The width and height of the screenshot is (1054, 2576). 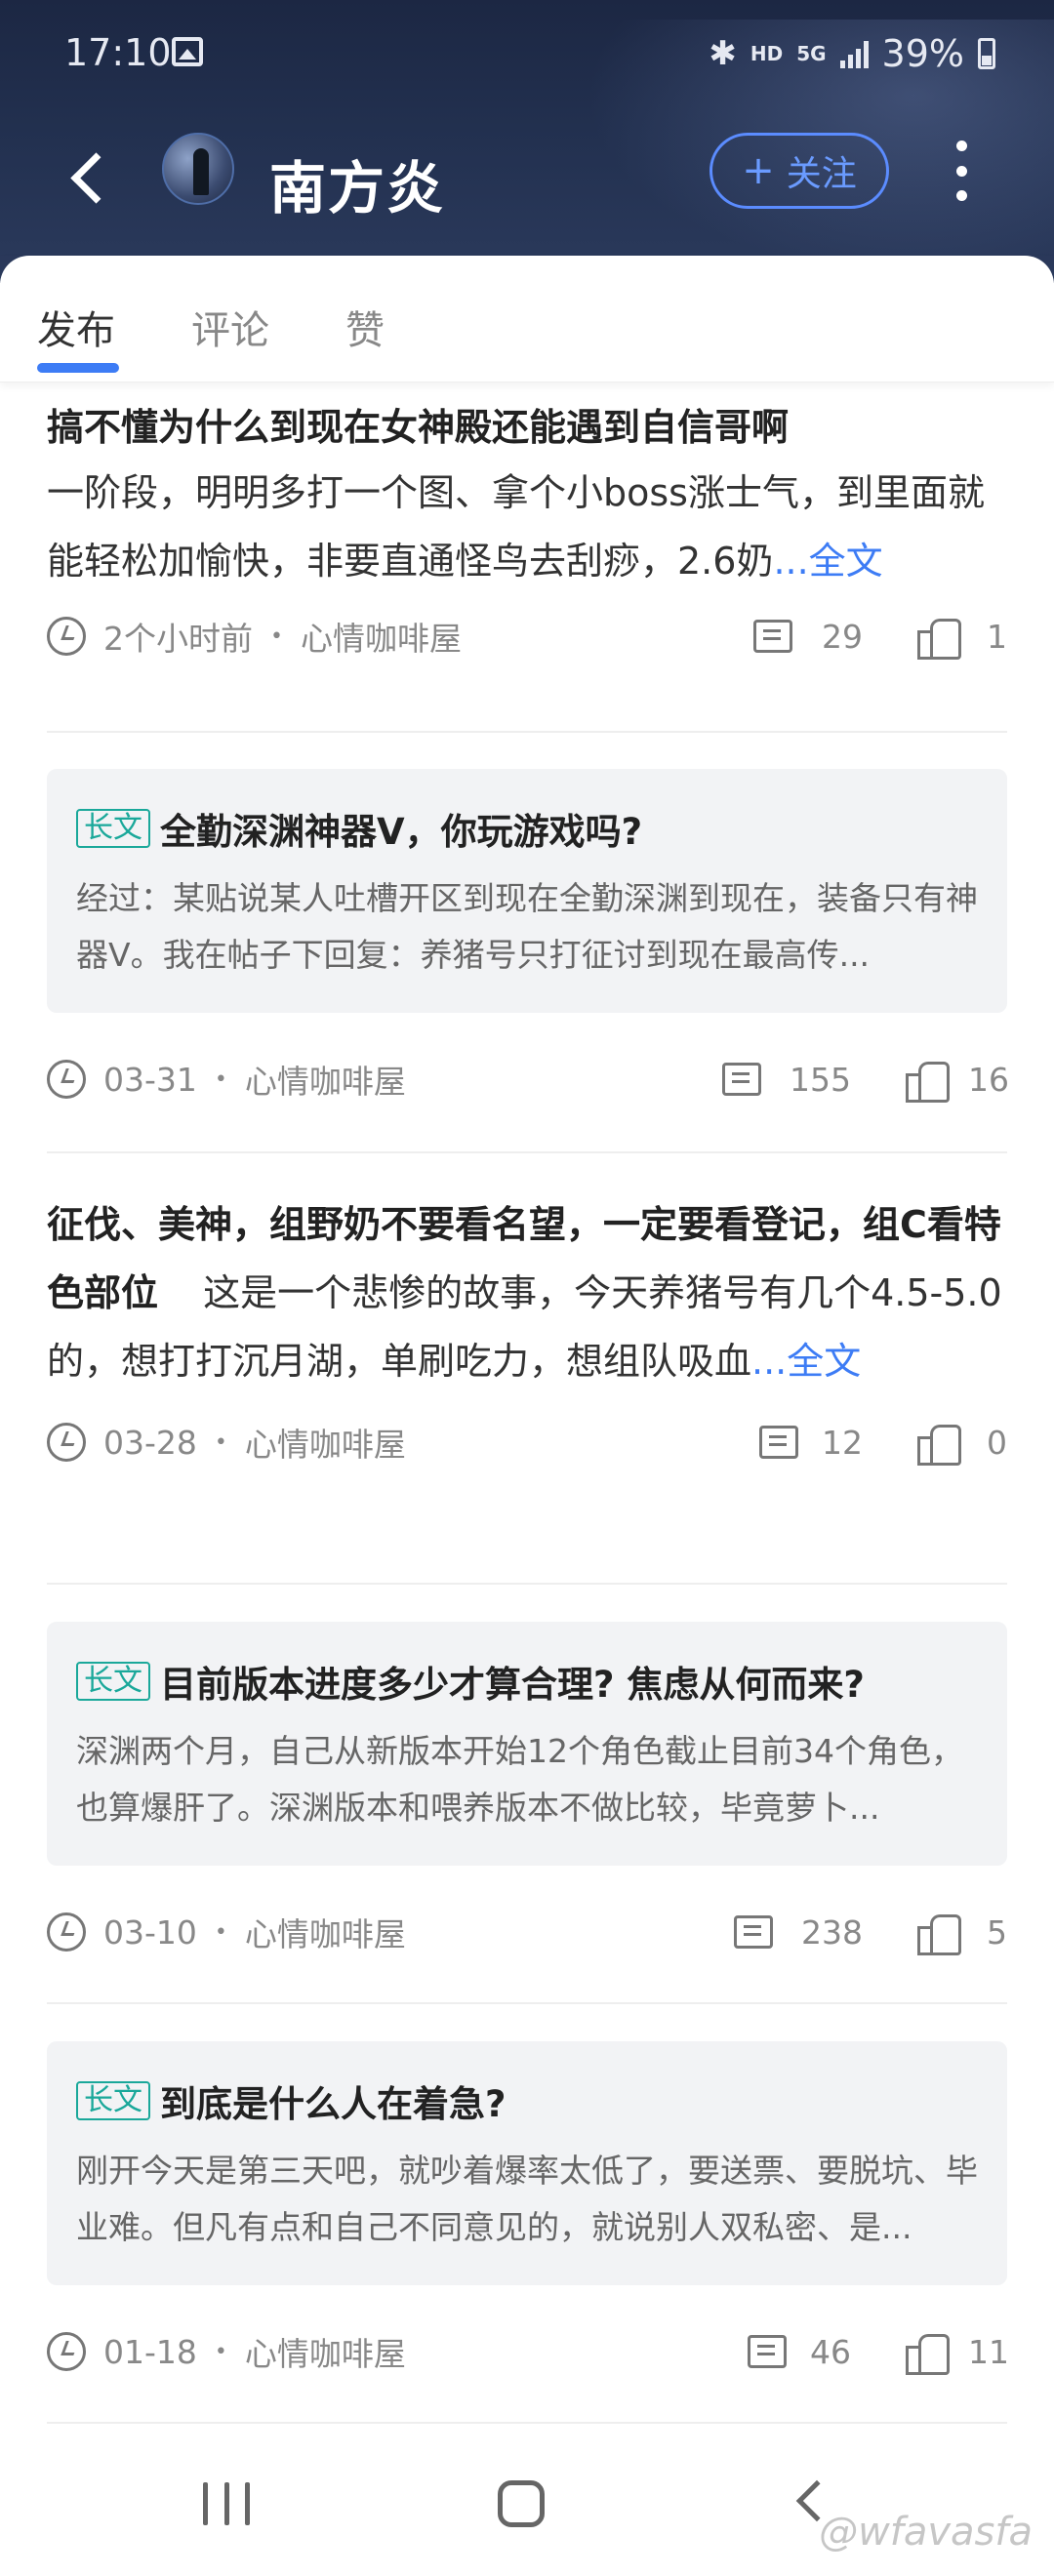 What do you see at coordinates (118, 52) in the screenshot?
I see `status-time: 17:10` at bounding box center [118, 52].